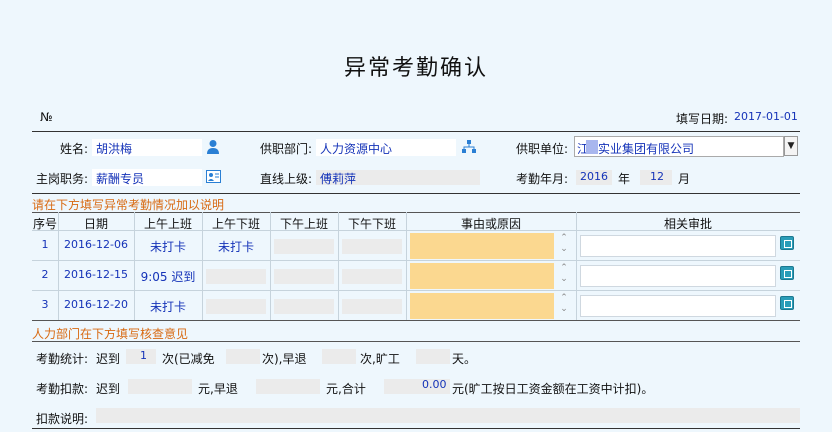  Describe the element at coordinates (284, 359) in the screenshot. I see `stats-early-text: 次),早退` at that location.